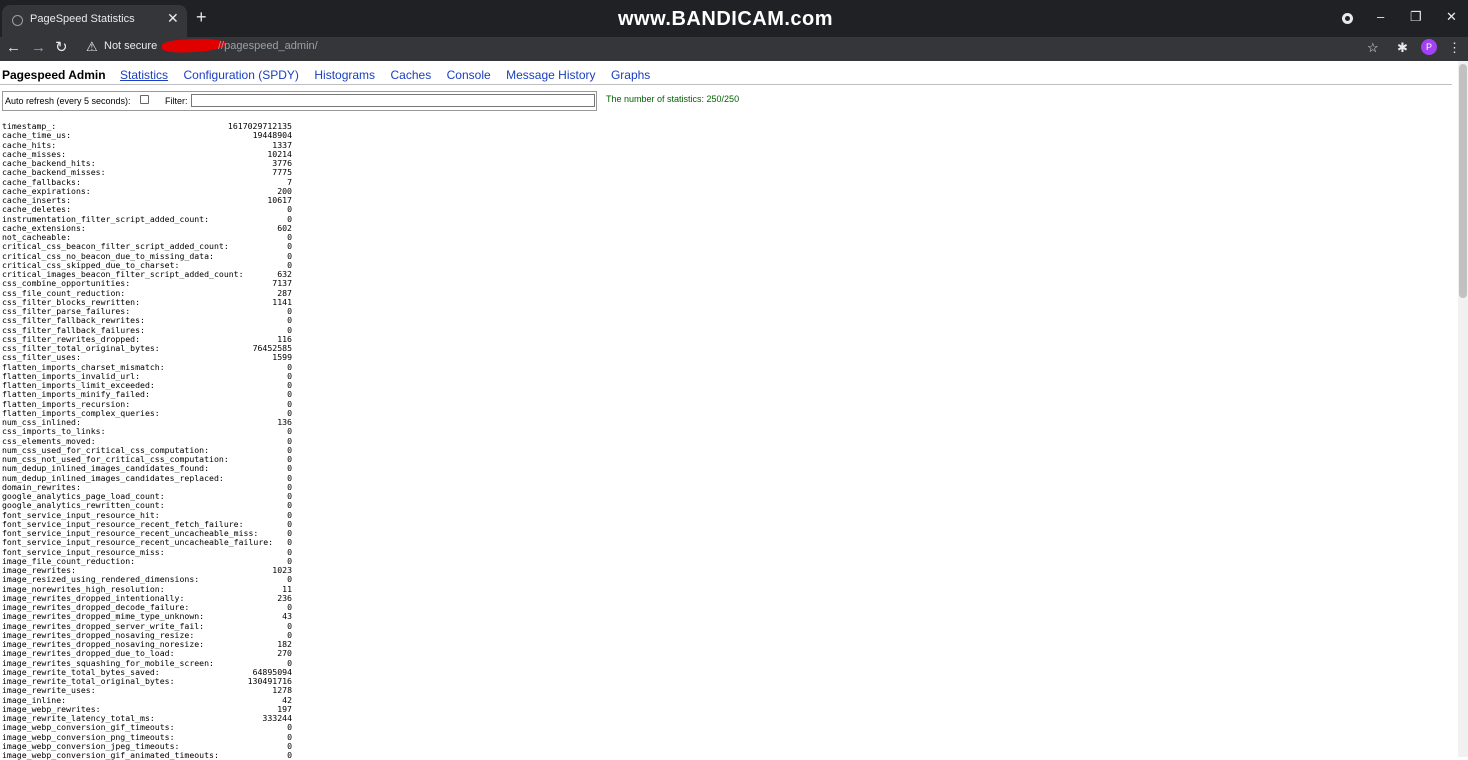  What do you see at coordinates (17, 20) in the screenshot?
I see `globe-icon` at bounding box center [17, 20].